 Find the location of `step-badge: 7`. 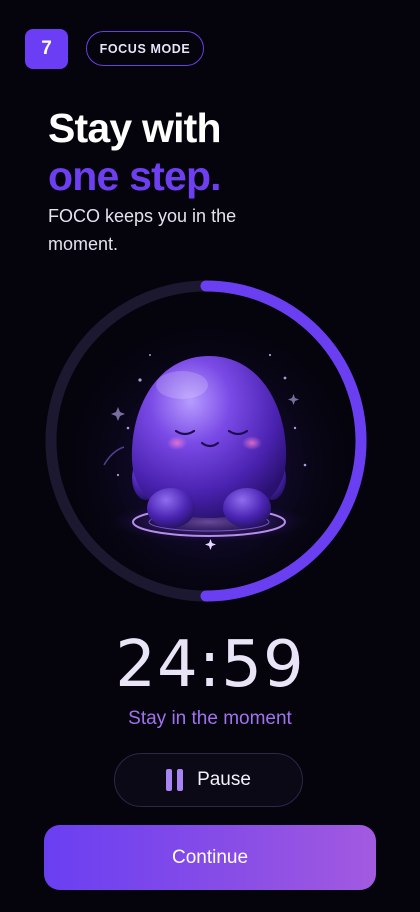

step-badge: 7 is located at coordinates (46, 49).